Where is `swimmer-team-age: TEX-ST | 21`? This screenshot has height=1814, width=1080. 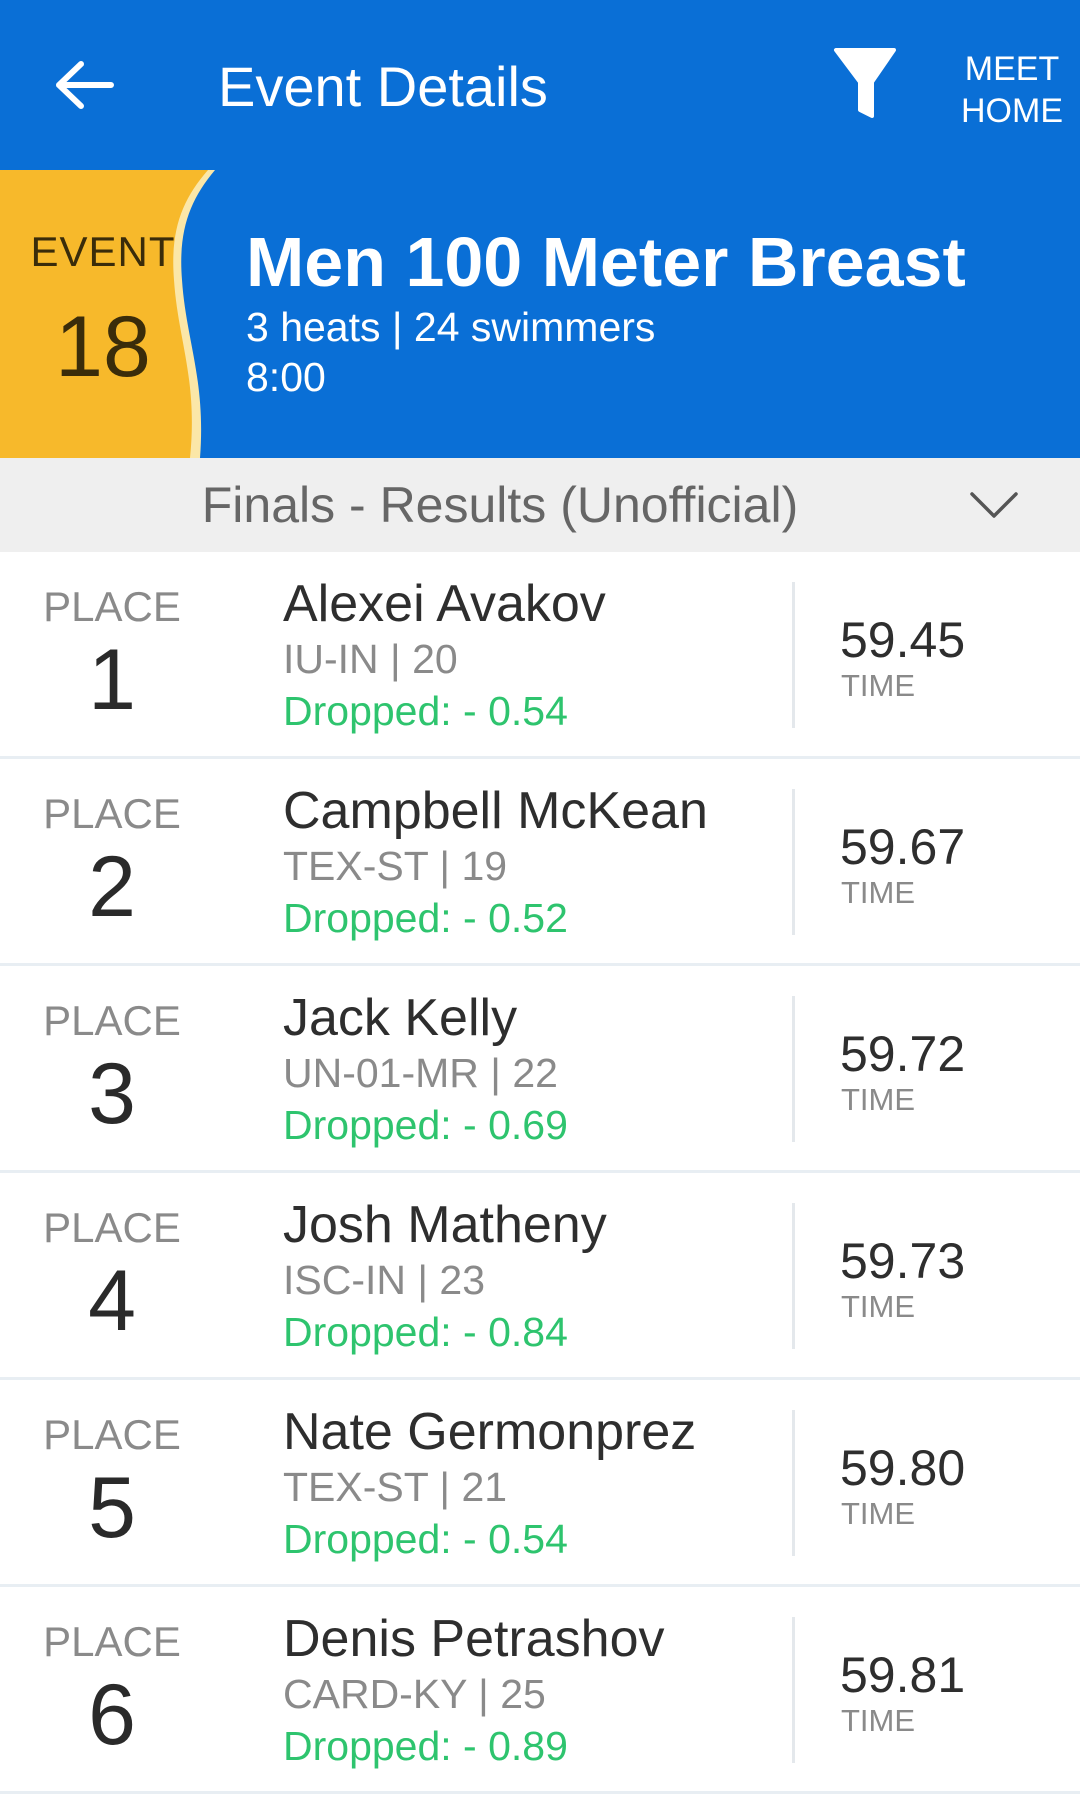 swimmer-team-age: TEX-ST | 21 is located at coordinates (395, 1487).